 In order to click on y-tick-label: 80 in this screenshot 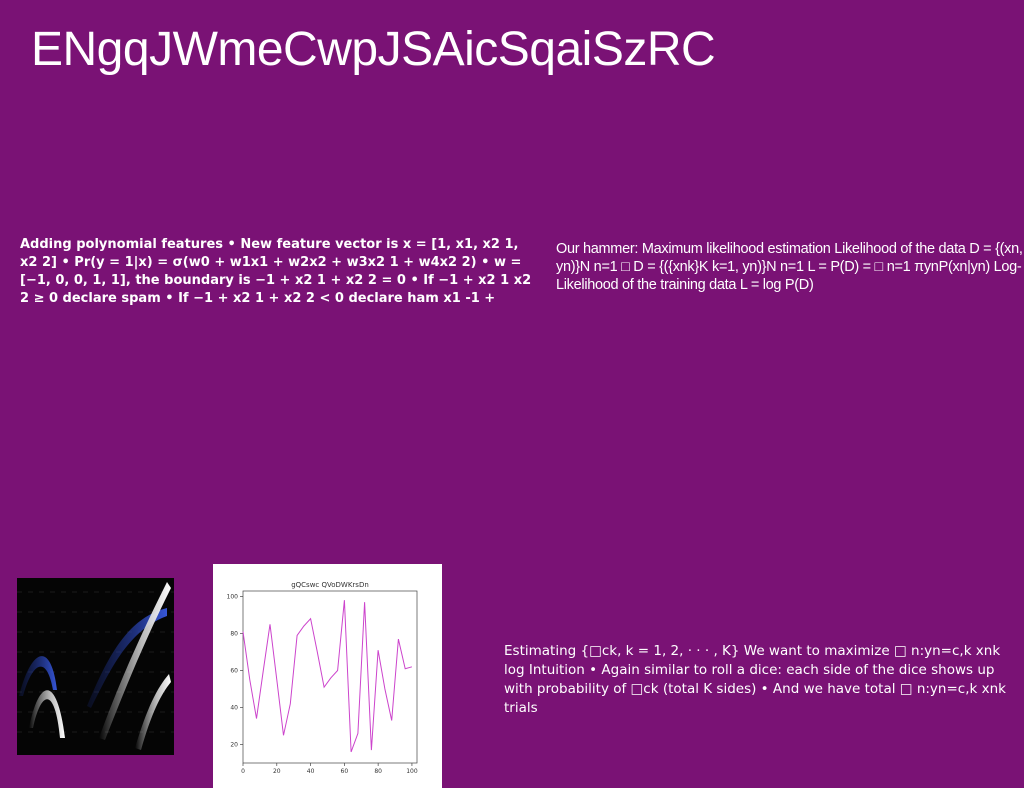, I will do `click(234, 634)`.